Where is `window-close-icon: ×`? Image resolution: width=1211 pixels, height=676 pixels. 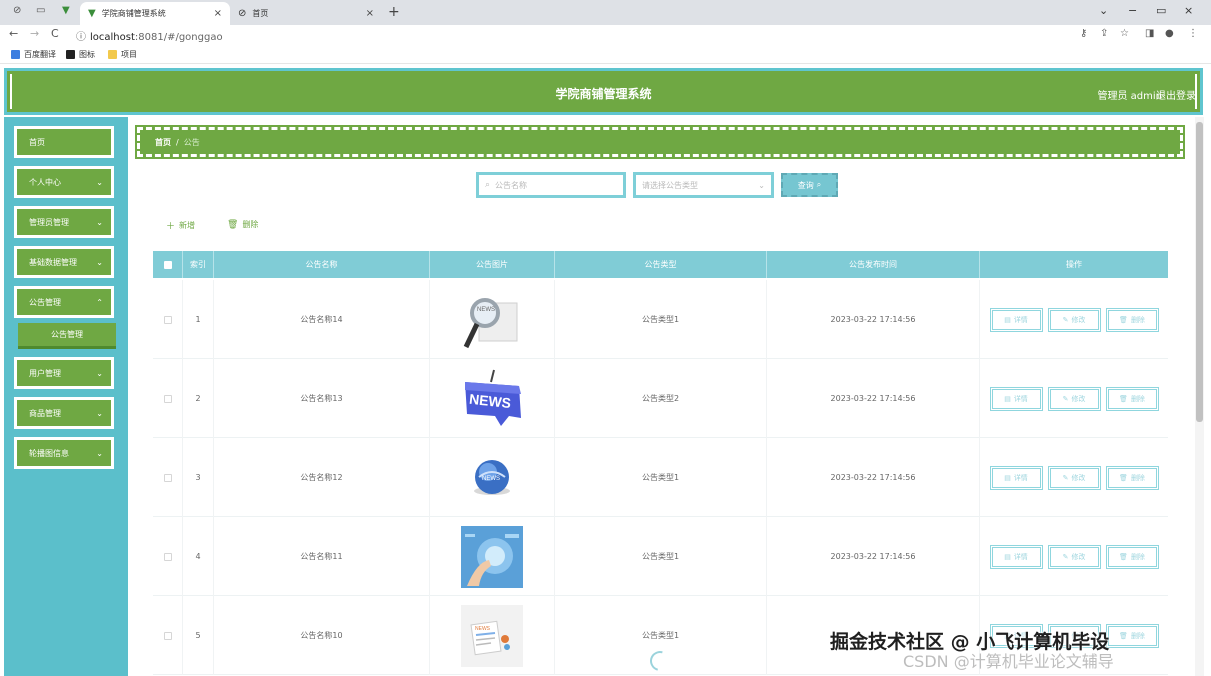 window-close-icon: × is located at coordinates (1188, 10).